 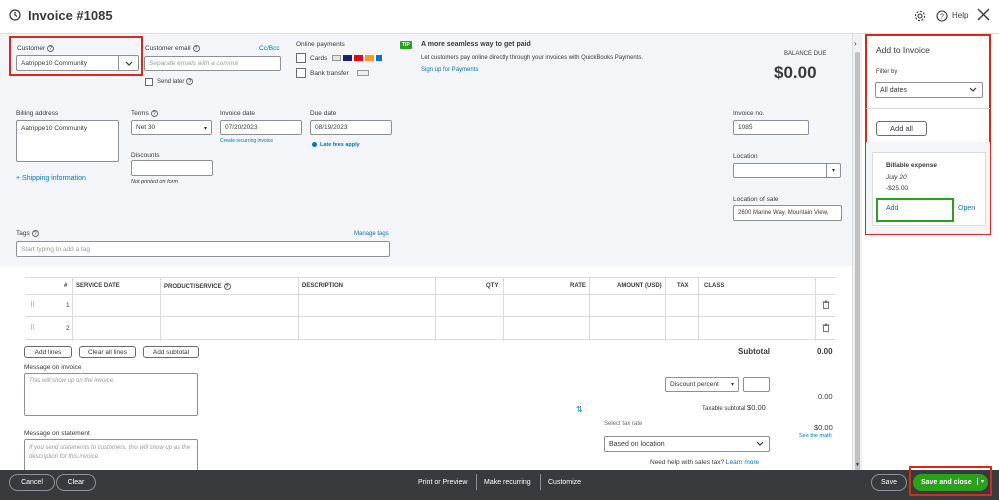 I want to click on billing-address-label: Billing address, so click(x=37, y=113).